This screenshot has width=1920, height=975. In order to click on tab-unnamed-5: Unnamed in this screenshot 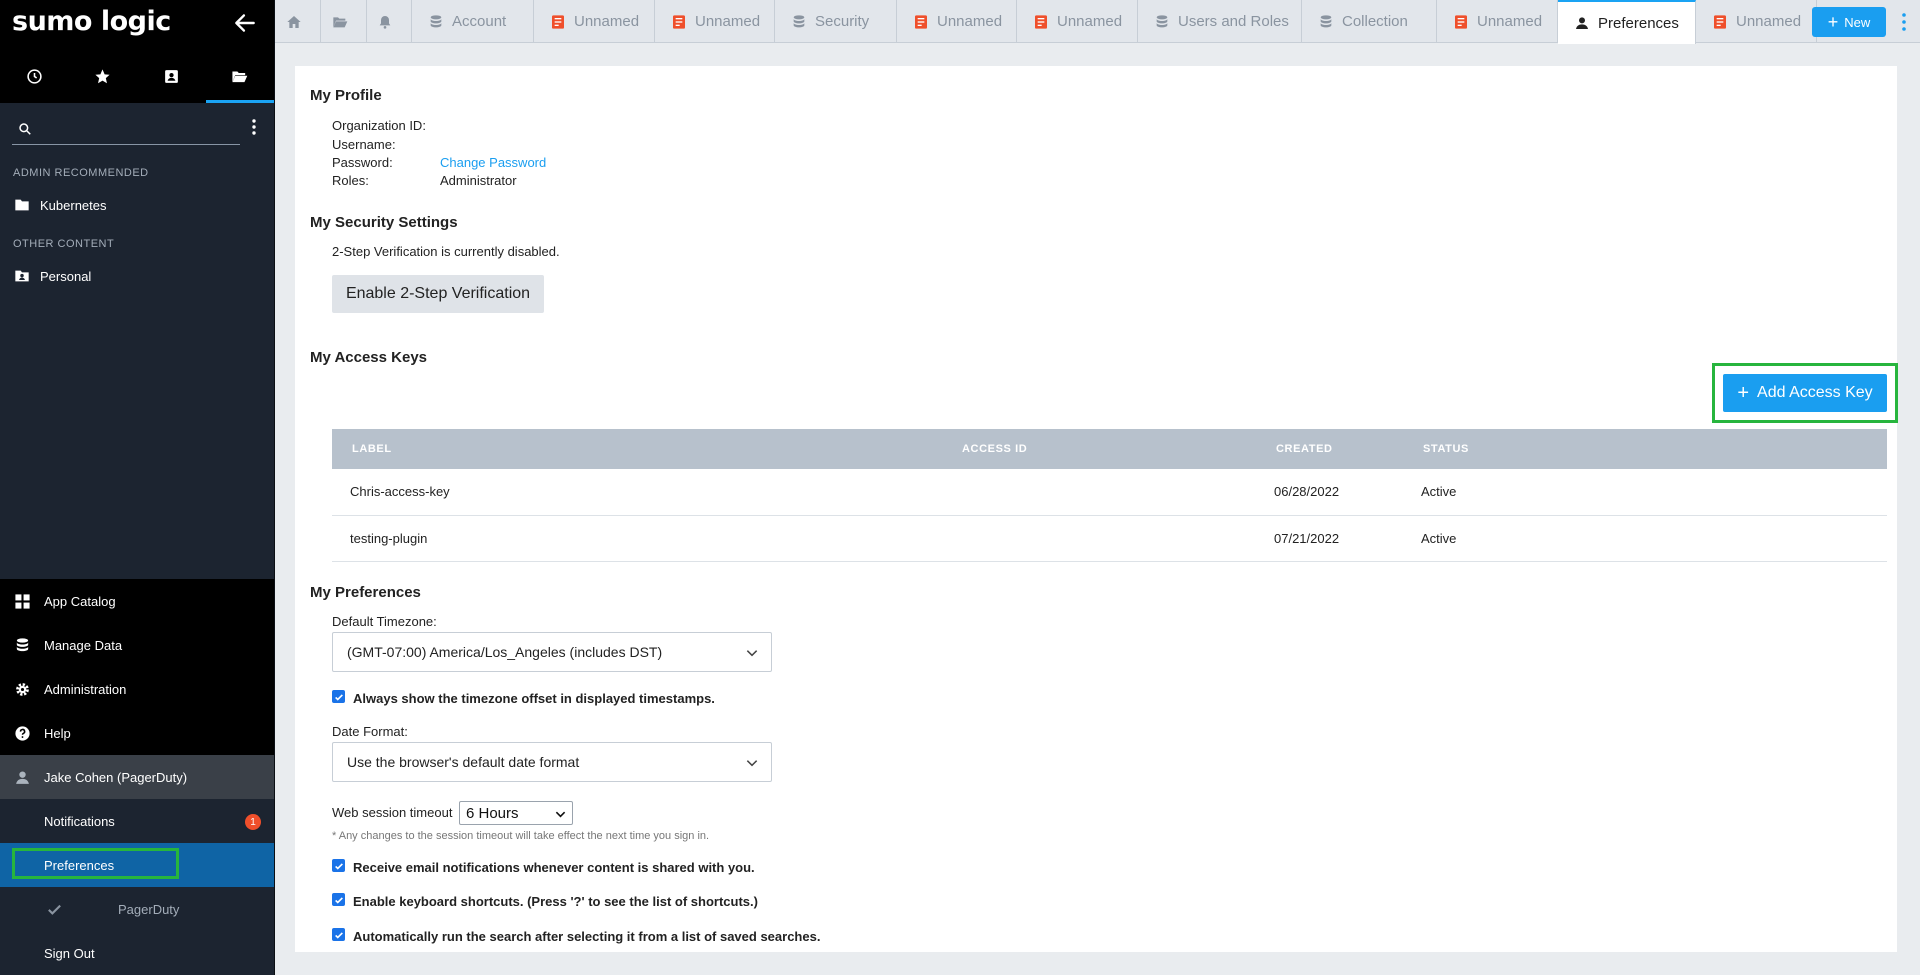, I will do `click(1497, 21)`.